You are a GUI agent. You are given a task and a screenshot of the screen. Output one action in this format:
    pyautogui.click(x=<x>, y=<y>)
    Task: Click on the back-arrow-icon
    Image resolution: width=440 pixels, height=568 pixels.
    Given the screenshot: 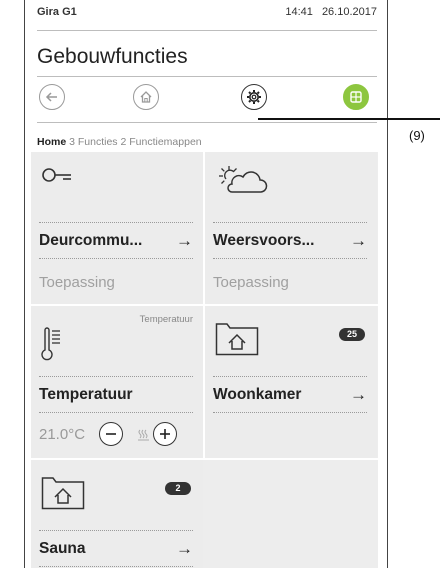 What is the action you would take?
    pyautogui.click(x=51, y=97)
    